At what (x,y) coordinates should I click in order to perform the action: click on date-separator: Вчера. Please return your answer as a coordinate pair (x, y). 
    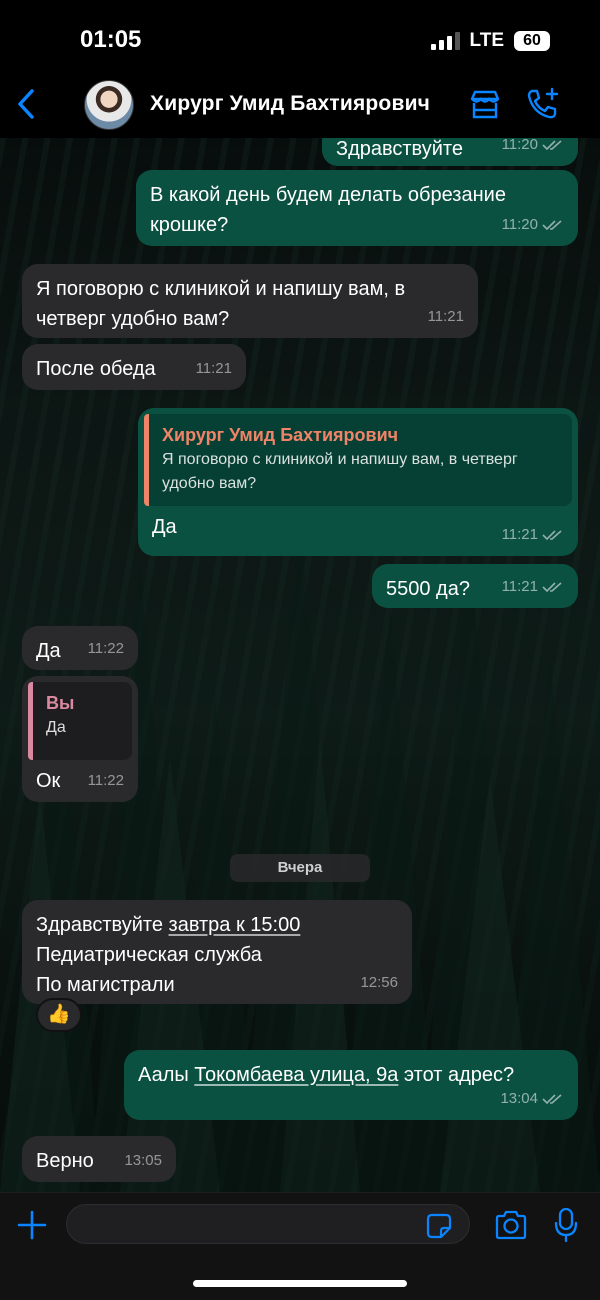
    Looking at the image, I should click on (300, 868).